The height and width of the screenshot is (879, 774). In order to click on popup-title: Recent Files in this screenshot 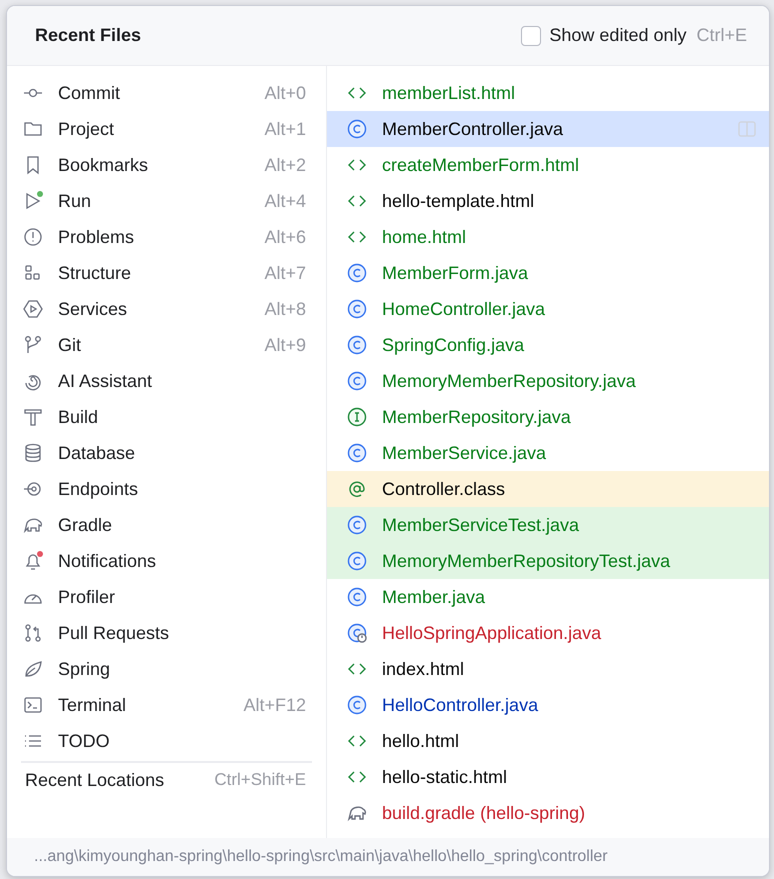, I will do `click(88, 35)`.